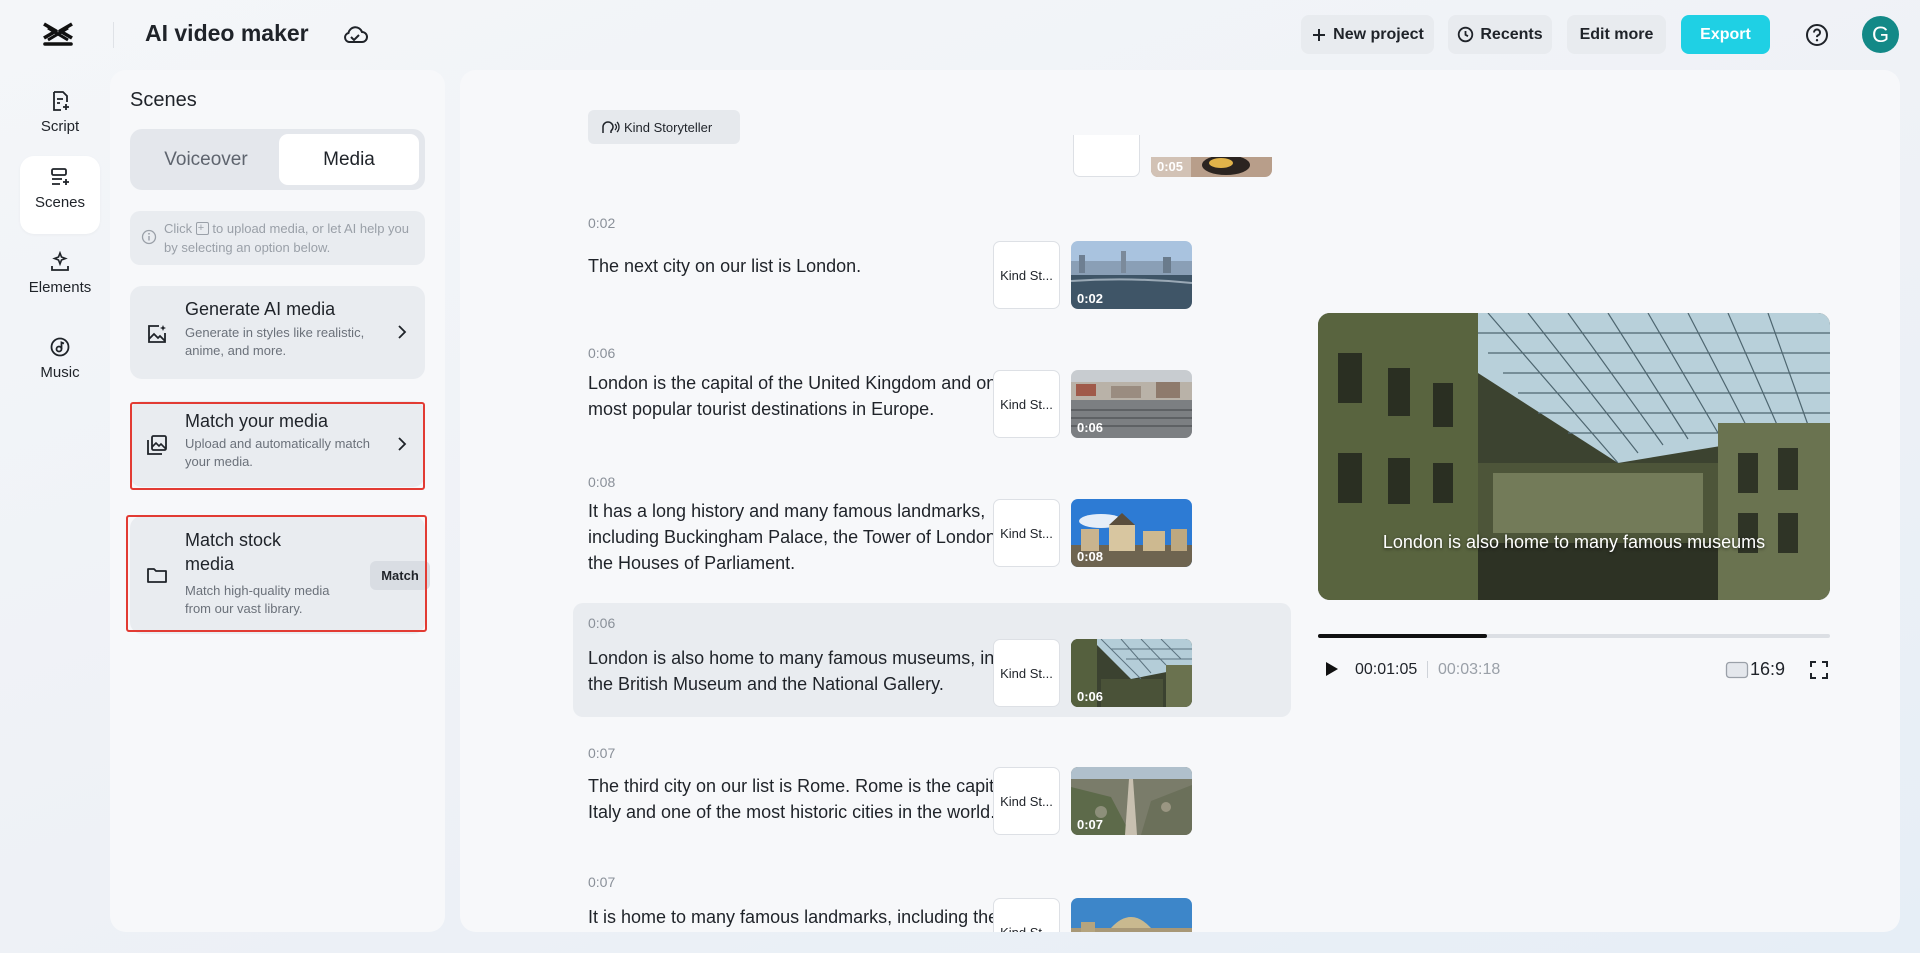  I want to click on thumbnail-duration: 0:05, so click(1170, 166).